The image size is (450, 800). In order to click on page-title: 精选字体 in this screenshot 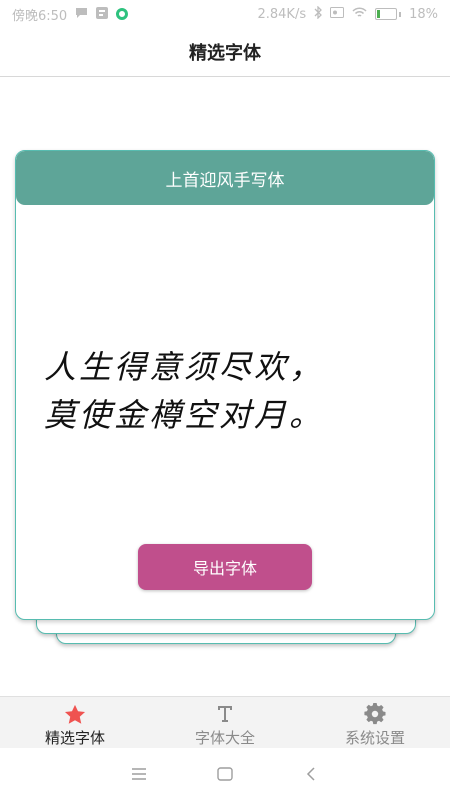, I will do `click(225, 53)`.